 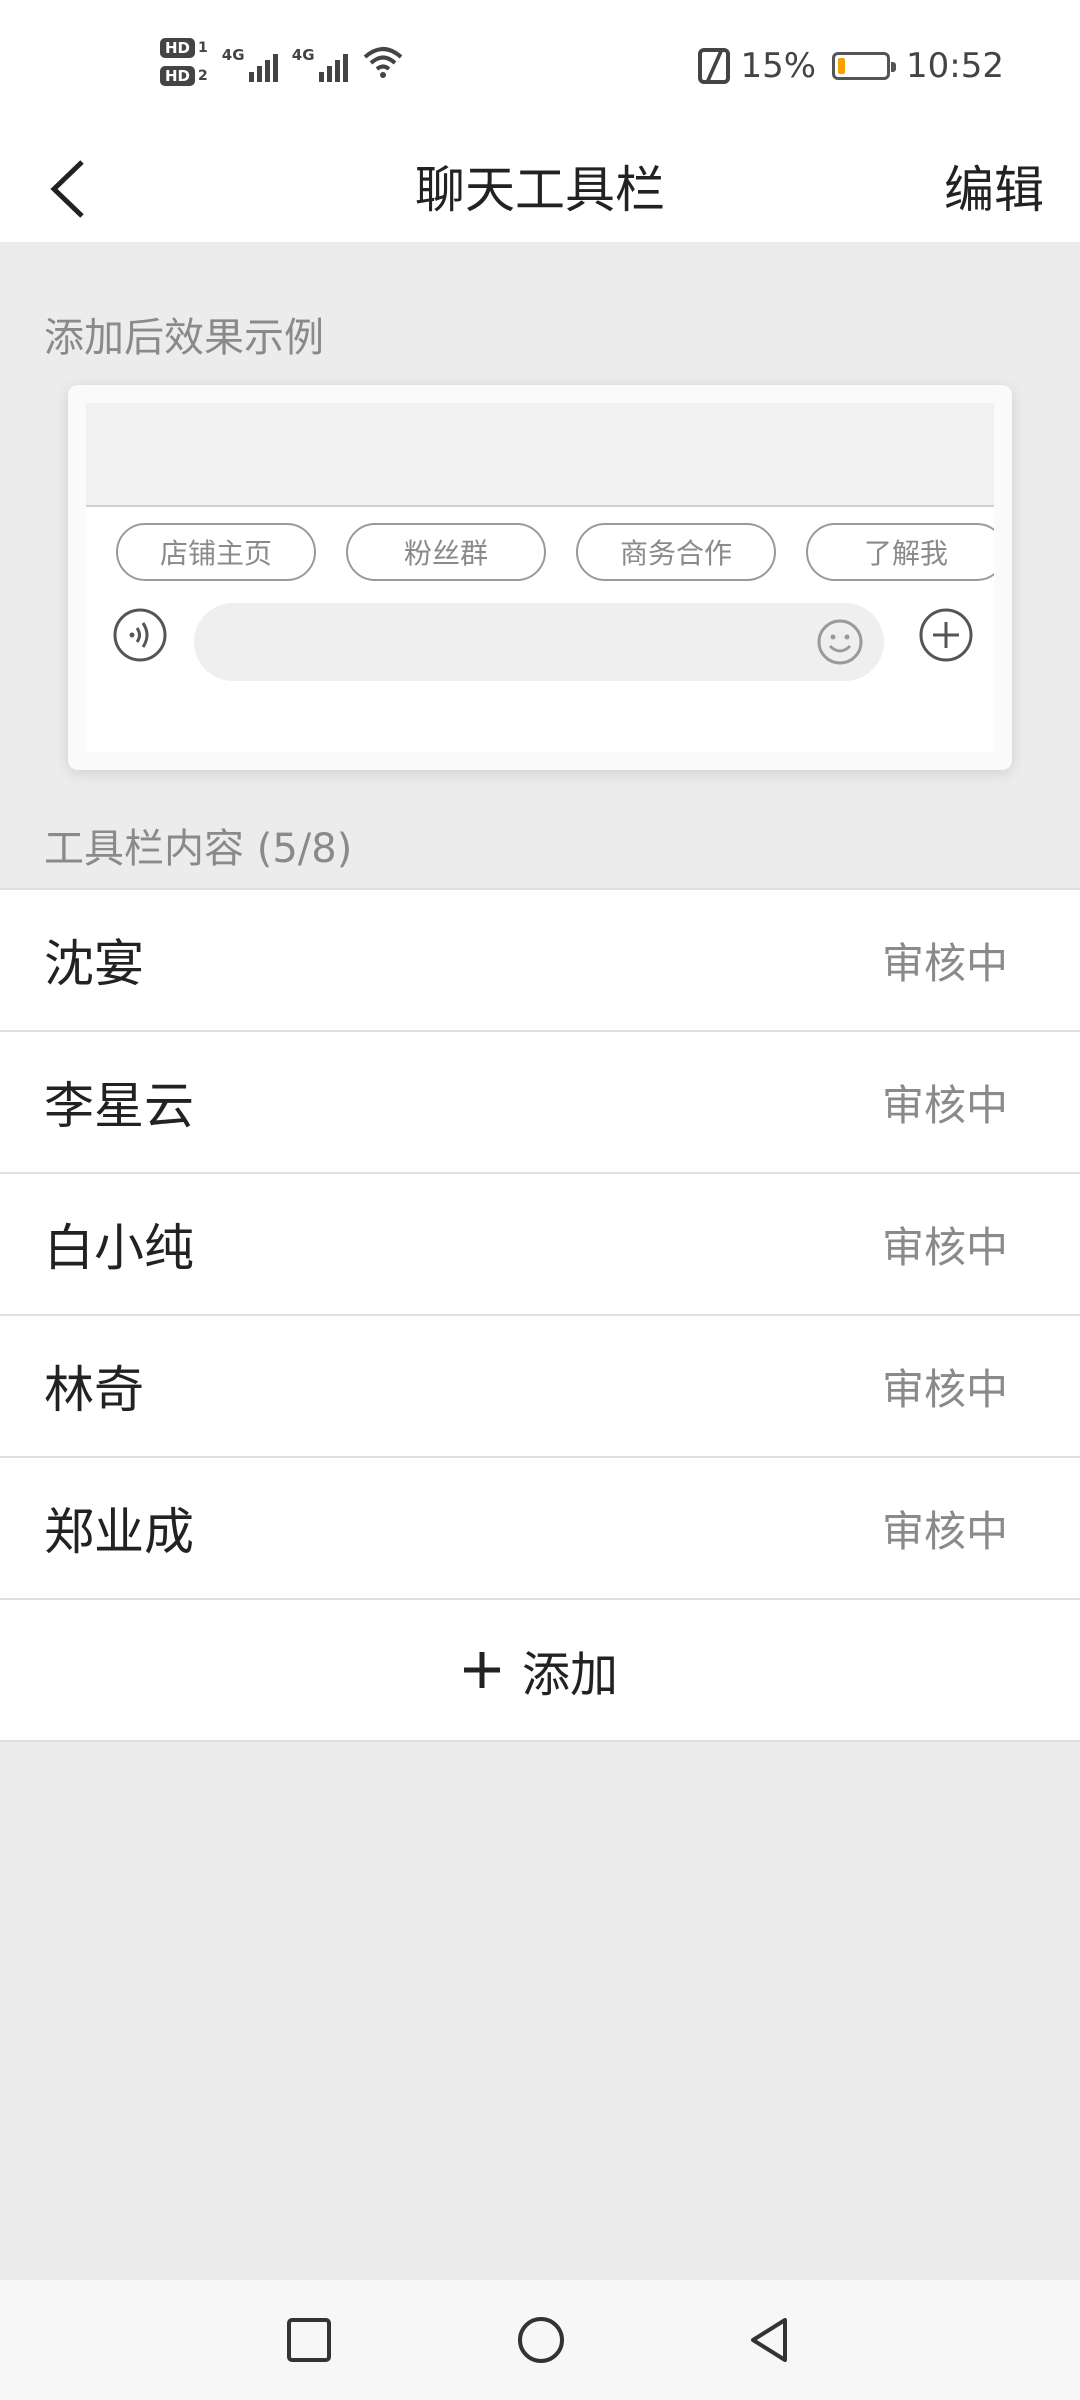 What do you see at coordinates (94, 964) in the screenshot?
I see `toolbar-item-name: 沈宴` at bounding box center [94, 964].